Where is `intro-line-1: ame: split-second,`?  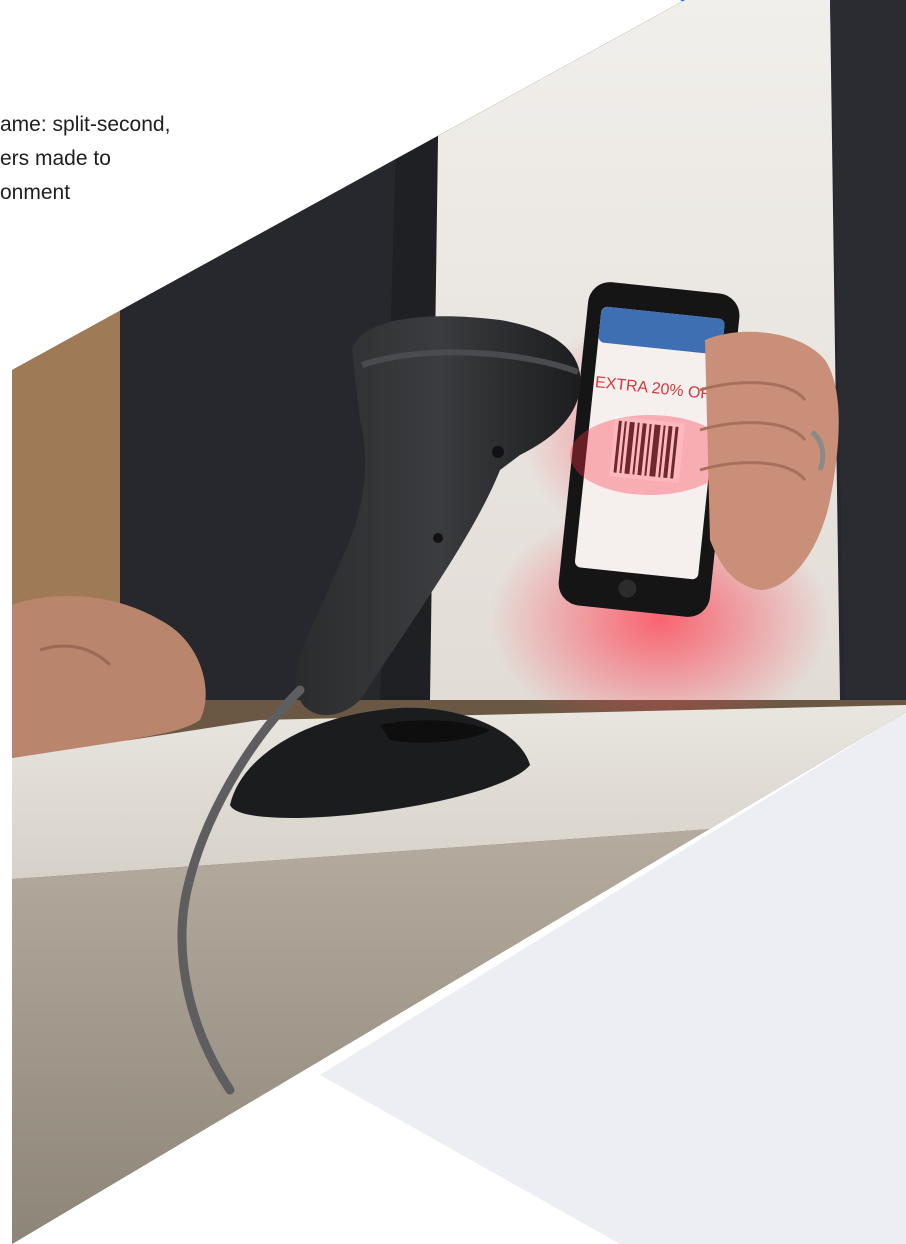 intro-line-1: ame: split-second, is located at coordinates (85, 124).